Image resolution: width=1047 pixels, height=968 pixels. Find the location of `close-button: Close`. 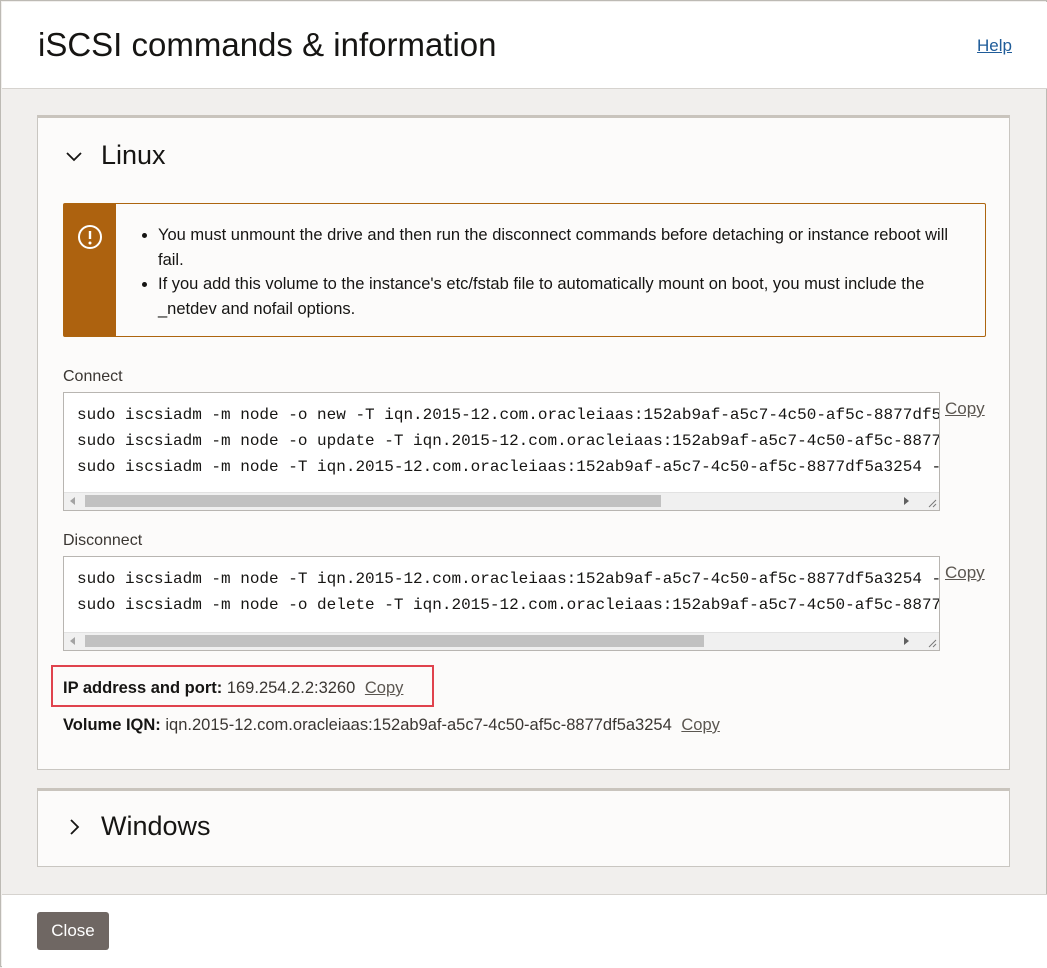

close-button: Close is located at coordinates (73, 931).